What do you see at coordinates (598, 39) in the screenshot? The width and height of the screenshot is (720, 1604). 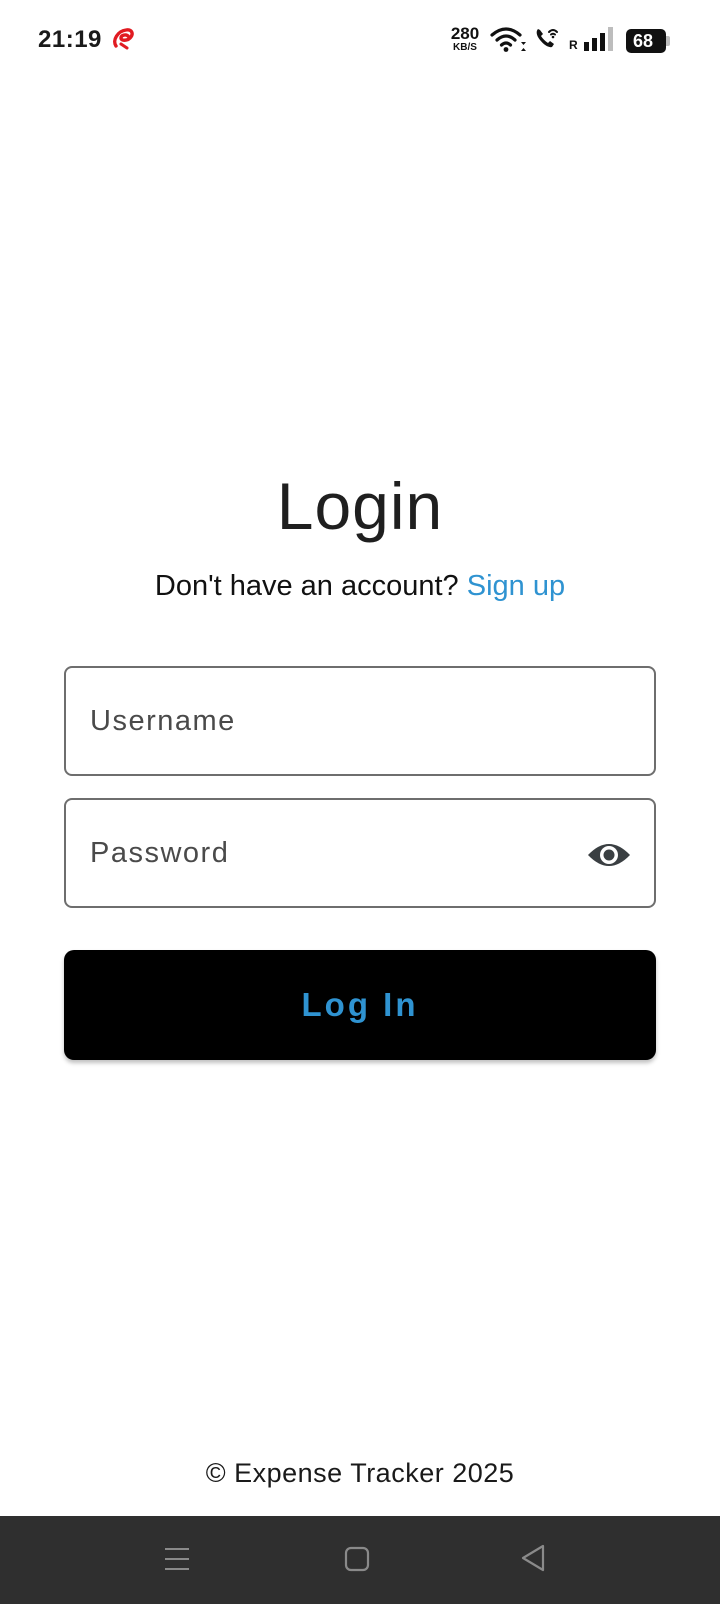 I see `signal-icon` at bounding box center [598, 39].